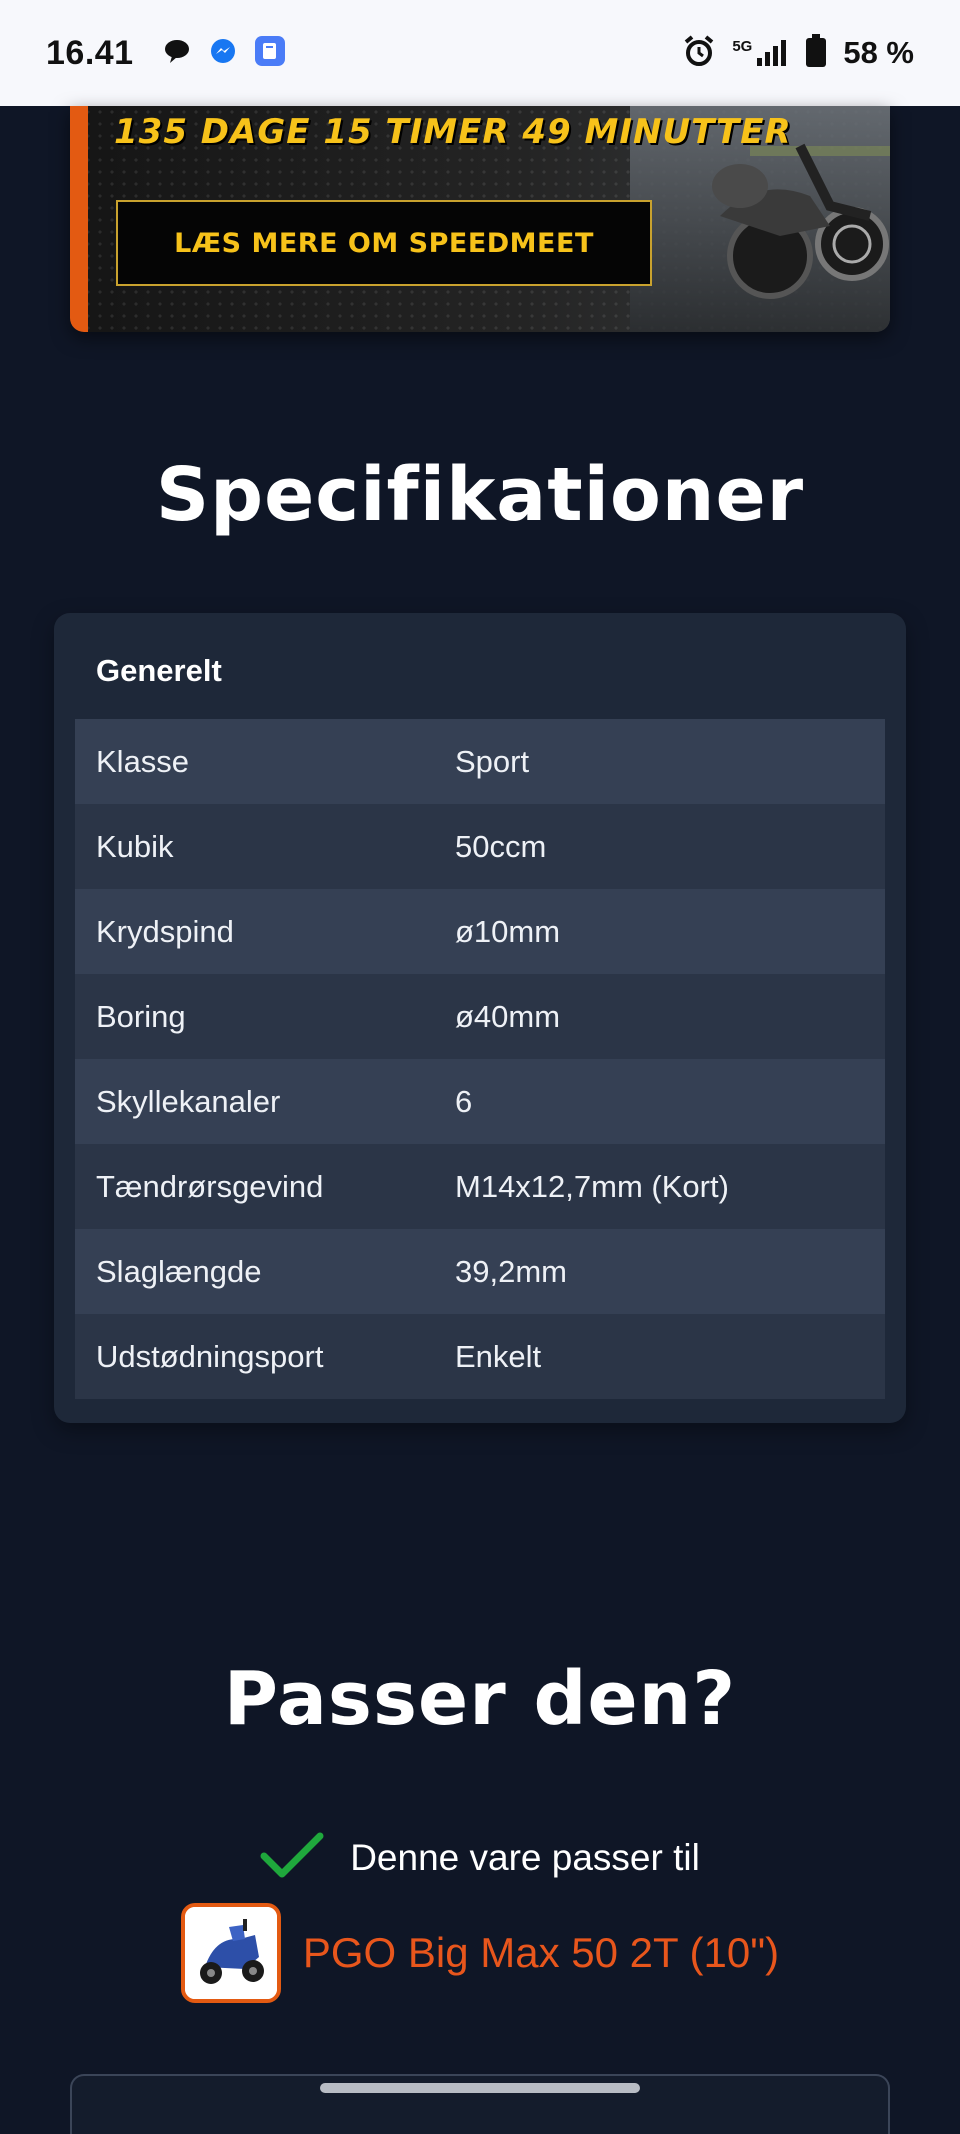  Describe the element at coordinates (141, 1016) in the screenshot. I see `spec-key: Boring` at that location.